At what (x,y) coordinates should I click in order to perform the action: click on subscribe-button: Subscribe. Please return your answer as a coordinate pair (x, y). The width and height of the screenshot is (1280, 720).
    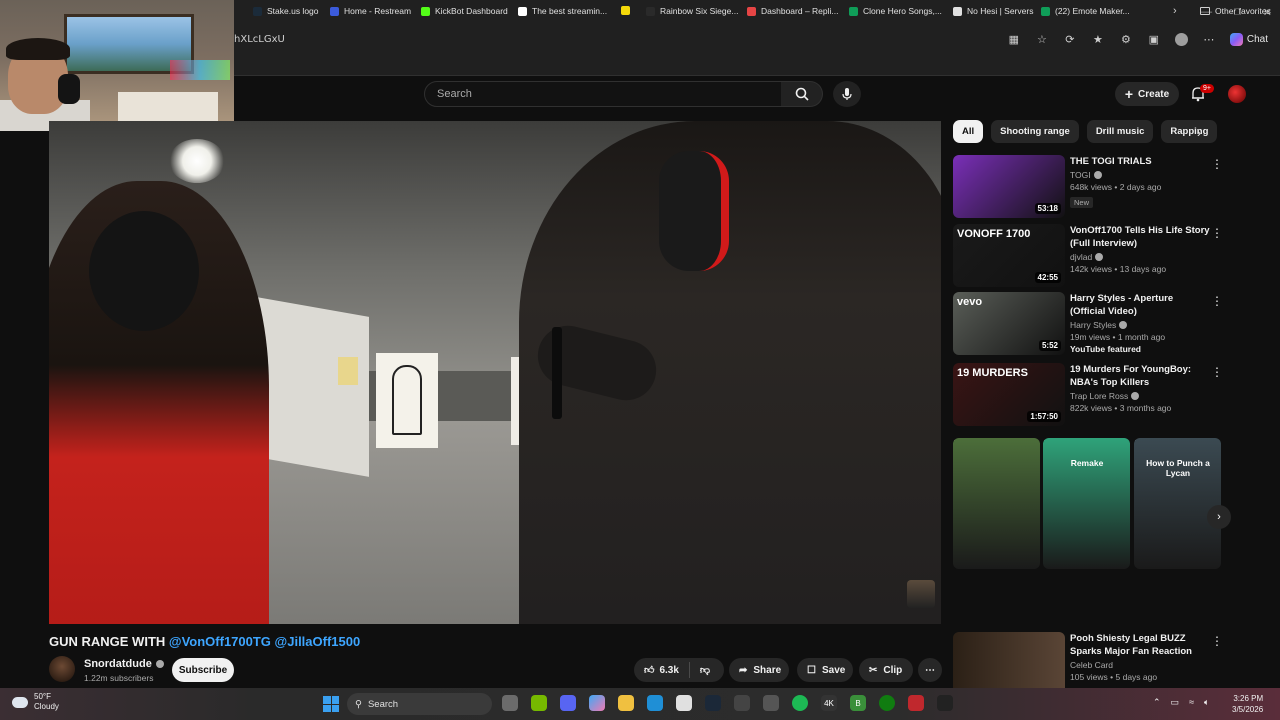
    Looking at the image, I should click on (203, 670).